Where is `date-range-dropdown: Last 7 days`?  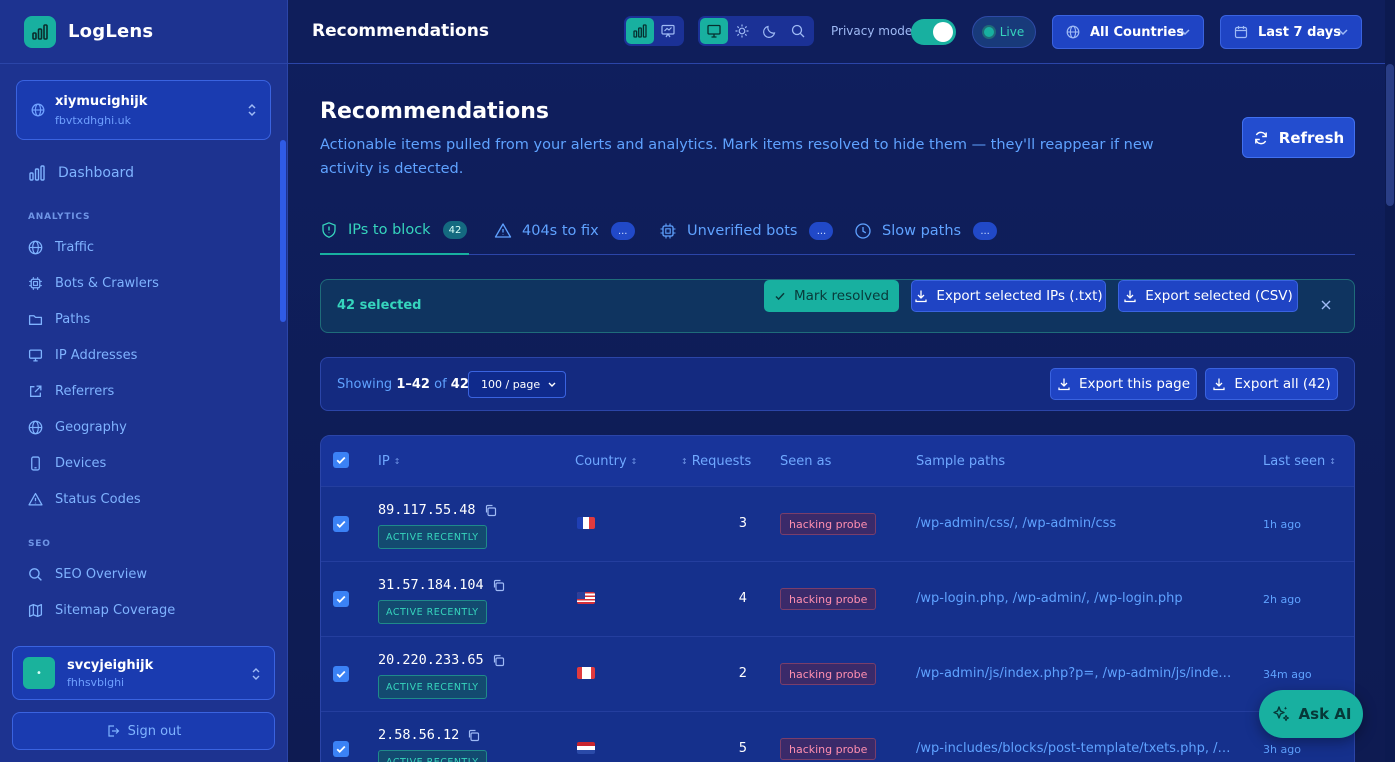 date-range-dropdown: Last 7 days is located at coordinates (1291, 32).